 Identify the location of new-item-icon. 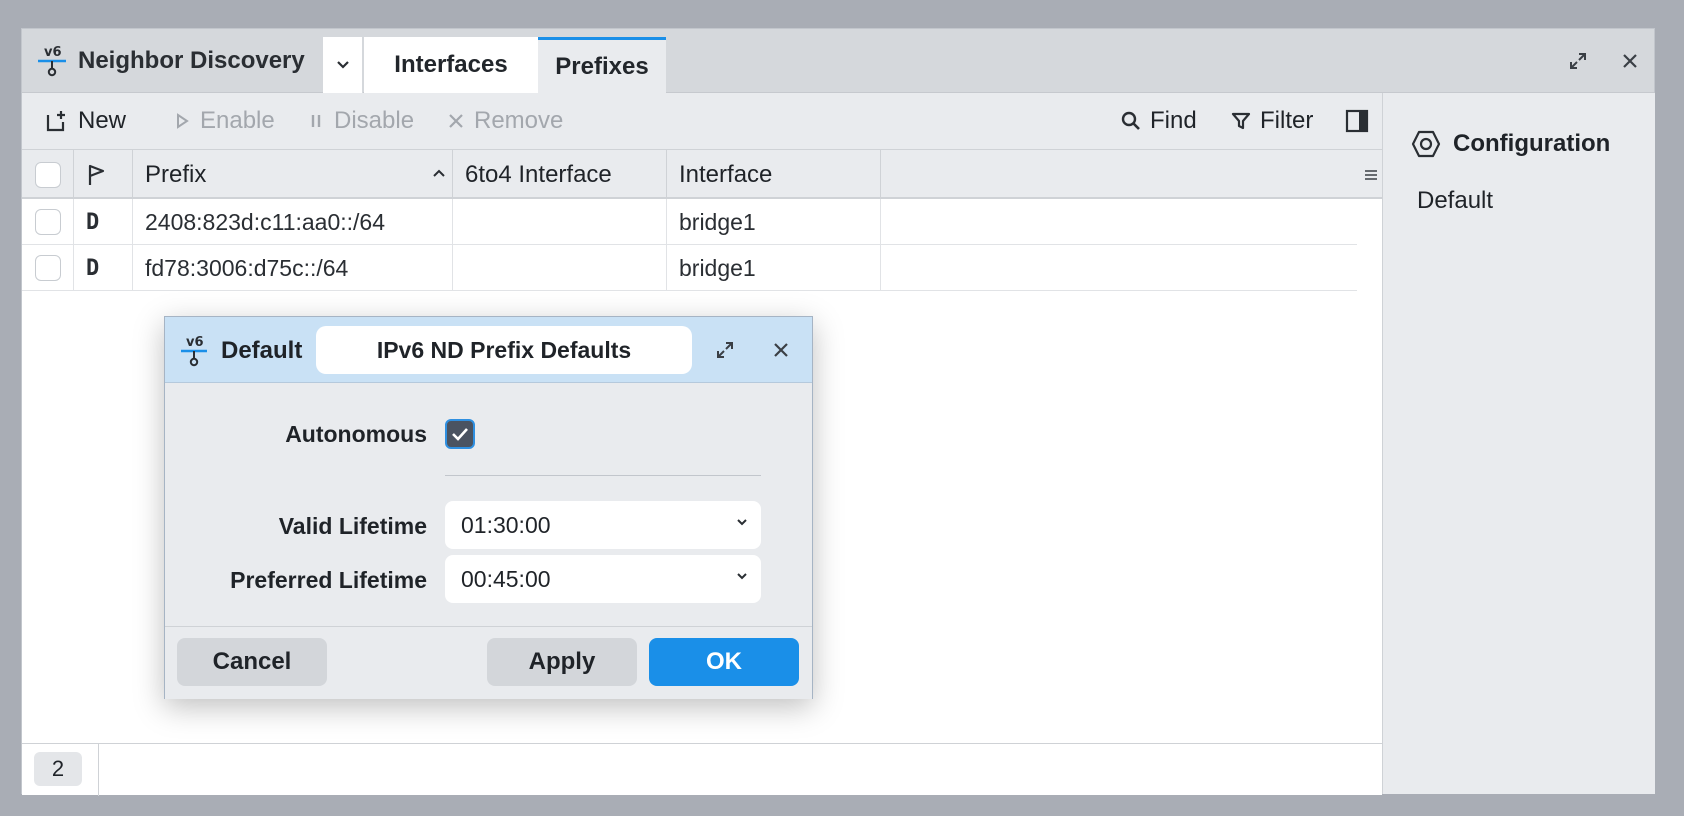
(55, 121).